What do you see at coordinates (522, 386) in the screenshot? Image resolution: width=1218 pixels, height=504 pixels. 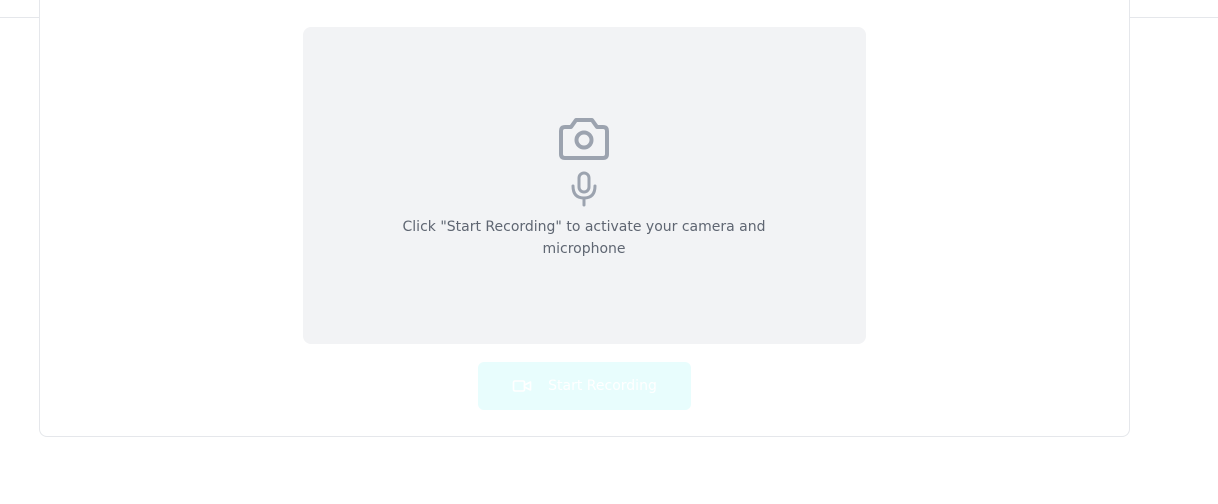 I see `video-icon` at bounding box center [522, 386].